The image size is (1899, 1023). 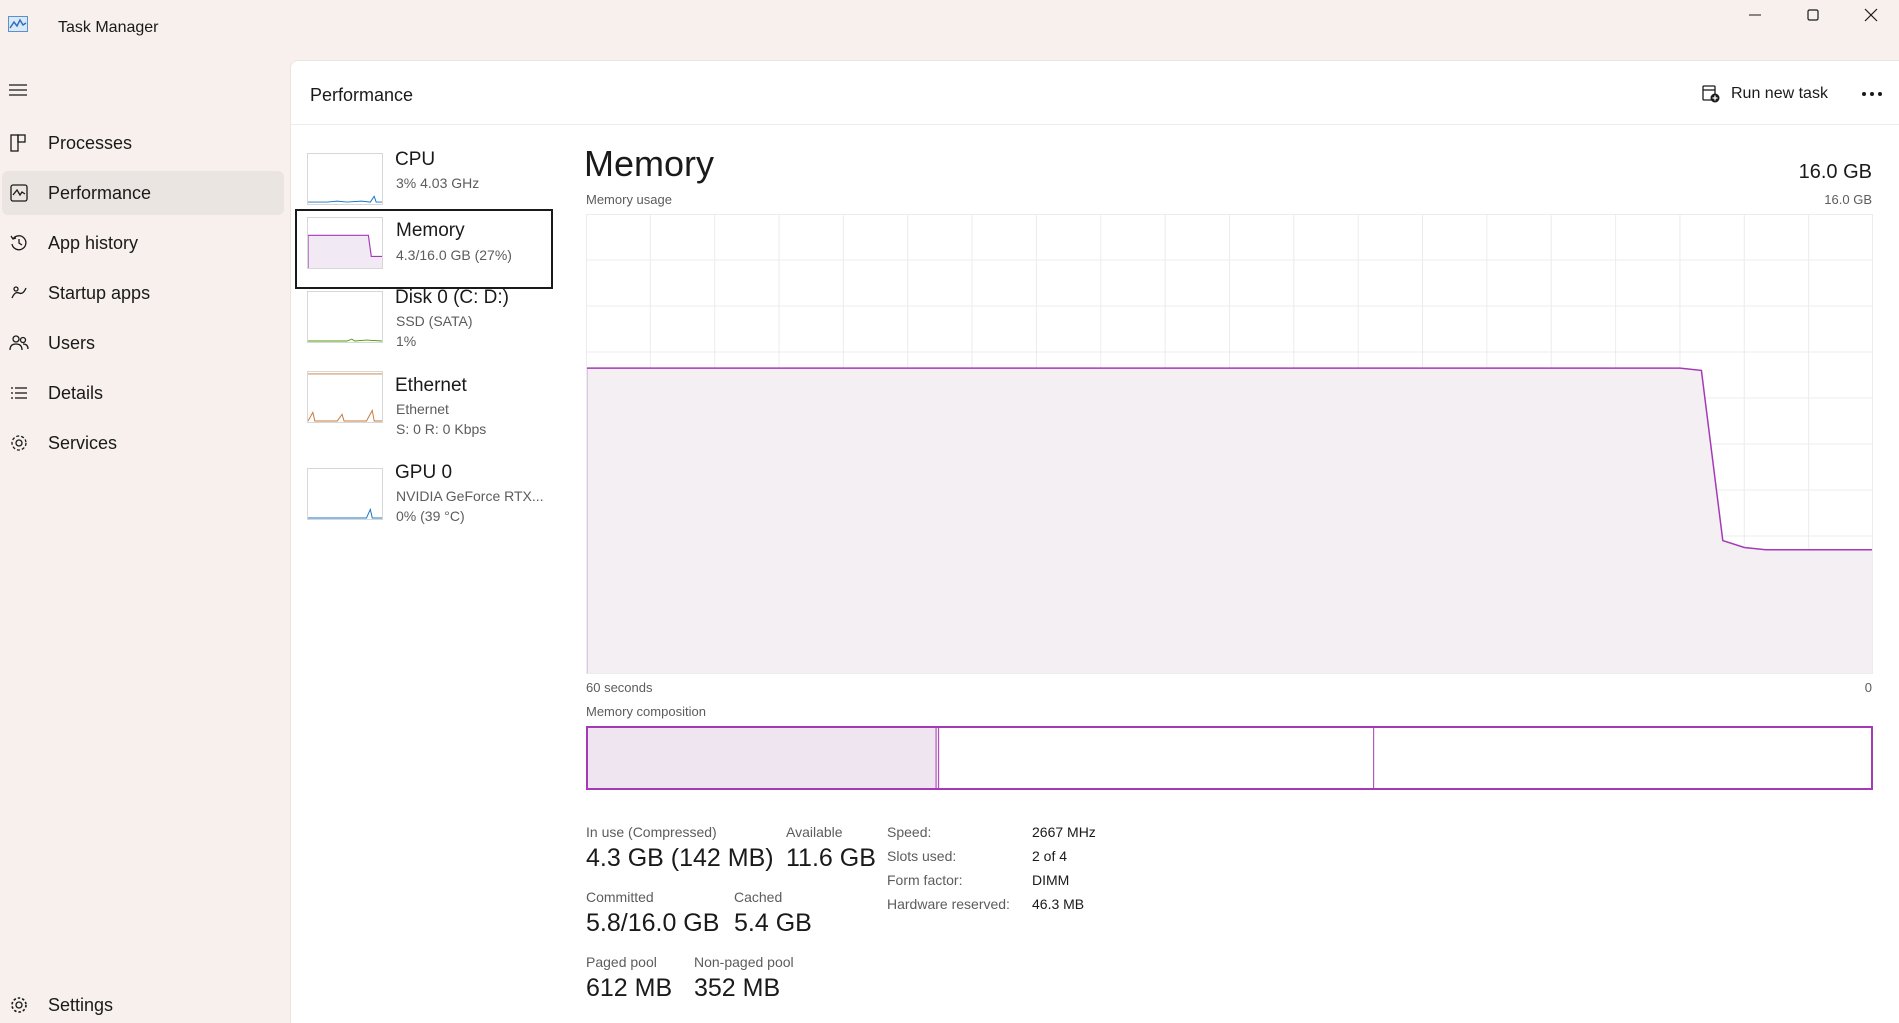 I want to click on hamburger-menu-icon, so click(x=18, y=90).